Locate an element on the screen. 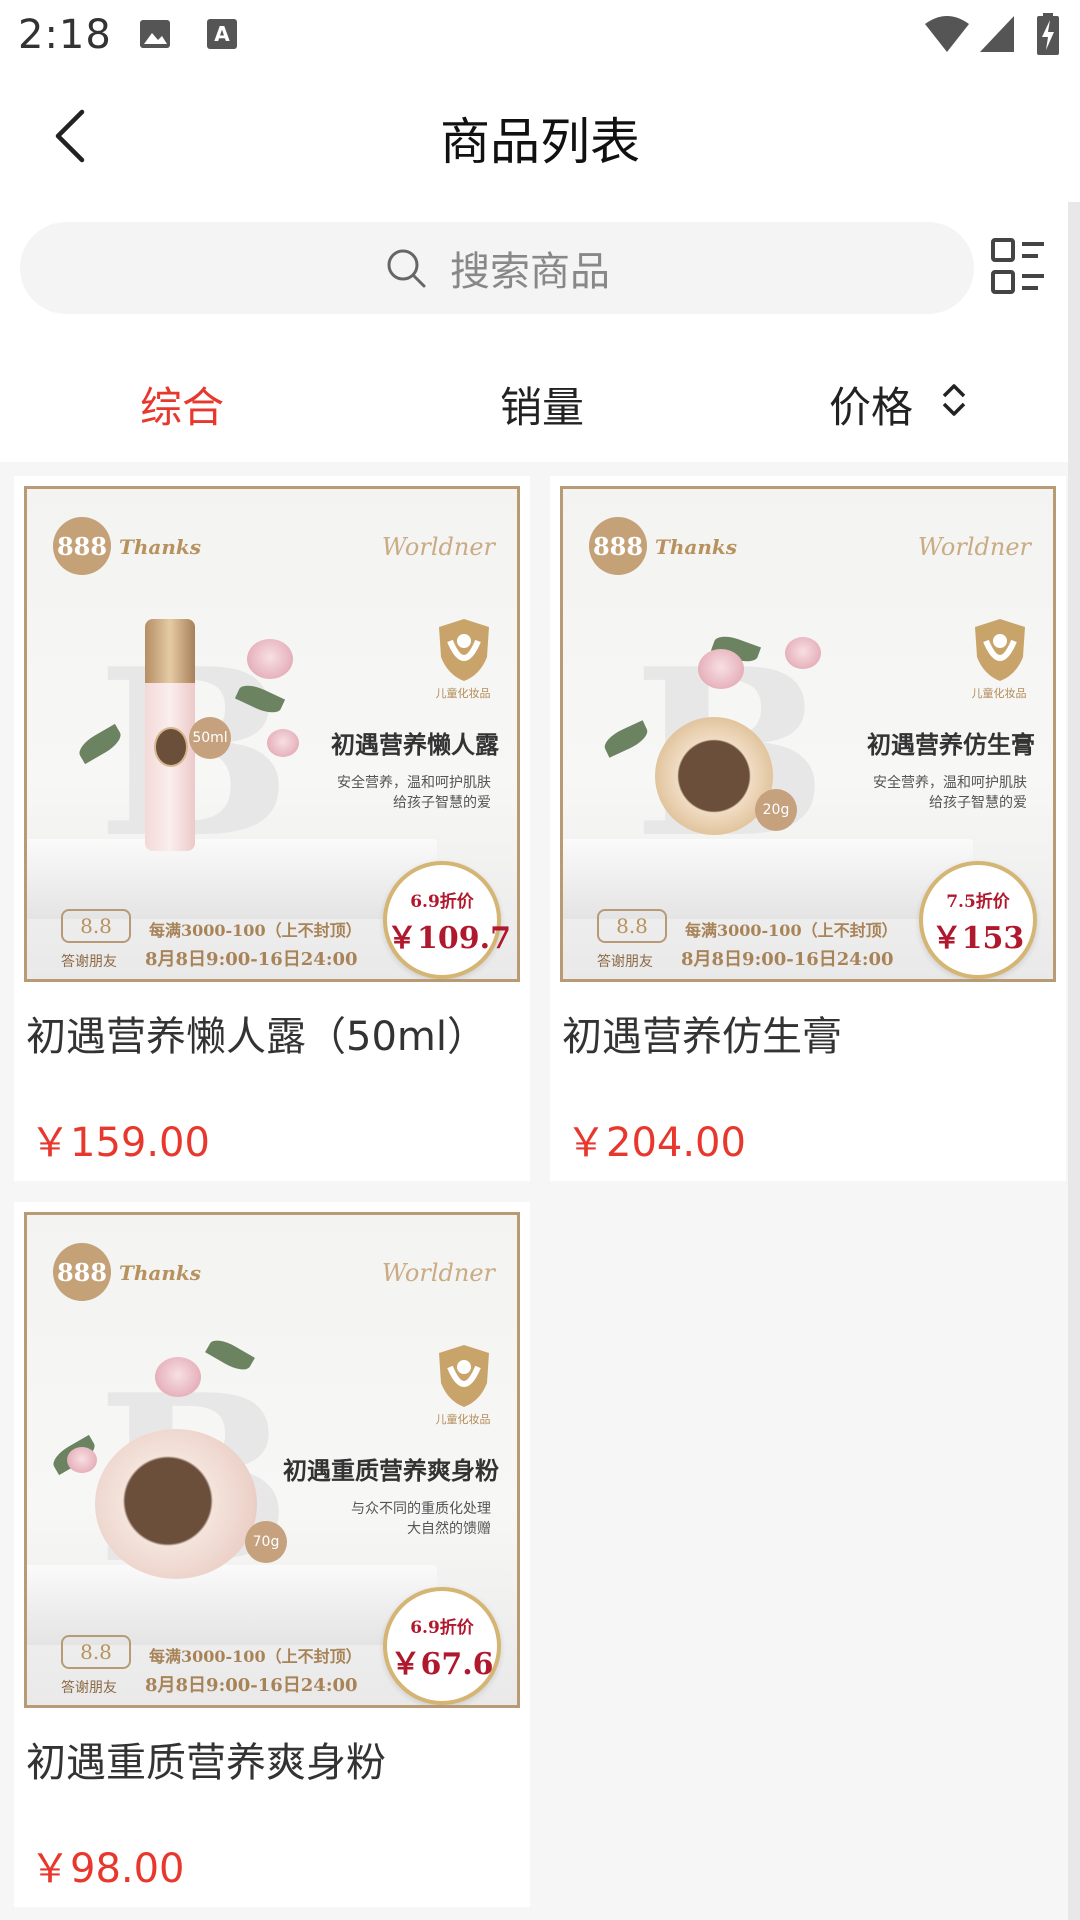 Image resolution: width=1080 pixels, height=1920 pixels. nav-bar: 商品列表 is located at coordinates (540, 137).